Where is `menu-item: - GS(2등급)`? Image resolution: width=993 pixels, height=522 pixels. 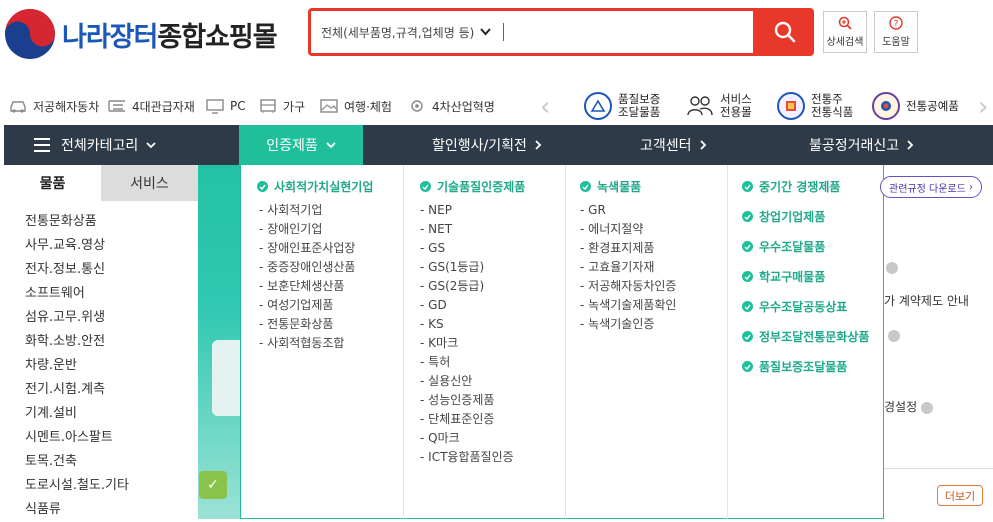 menu-item: - GS(2등급) is located at coordinates (452, 286).